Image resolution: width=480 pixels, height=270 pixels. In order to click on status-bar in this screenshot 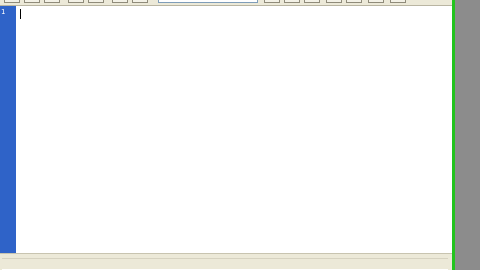, I will do `click(226, 261)`.